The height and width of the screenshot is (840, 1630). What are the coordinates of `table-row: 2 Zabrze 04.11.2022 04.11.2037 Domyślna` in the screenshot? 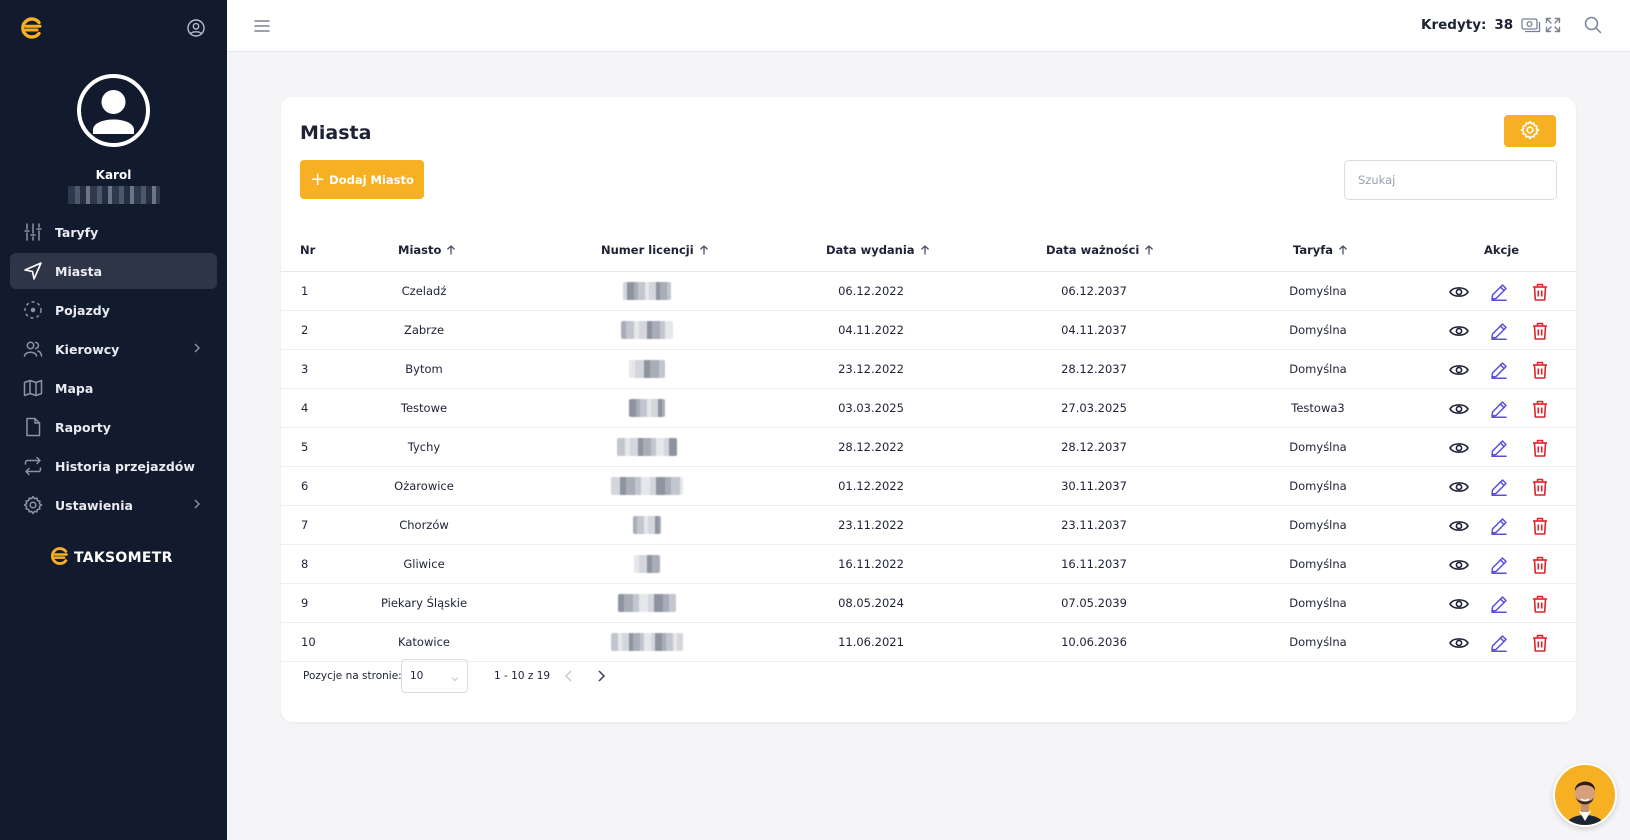 It's located at (928, 330).